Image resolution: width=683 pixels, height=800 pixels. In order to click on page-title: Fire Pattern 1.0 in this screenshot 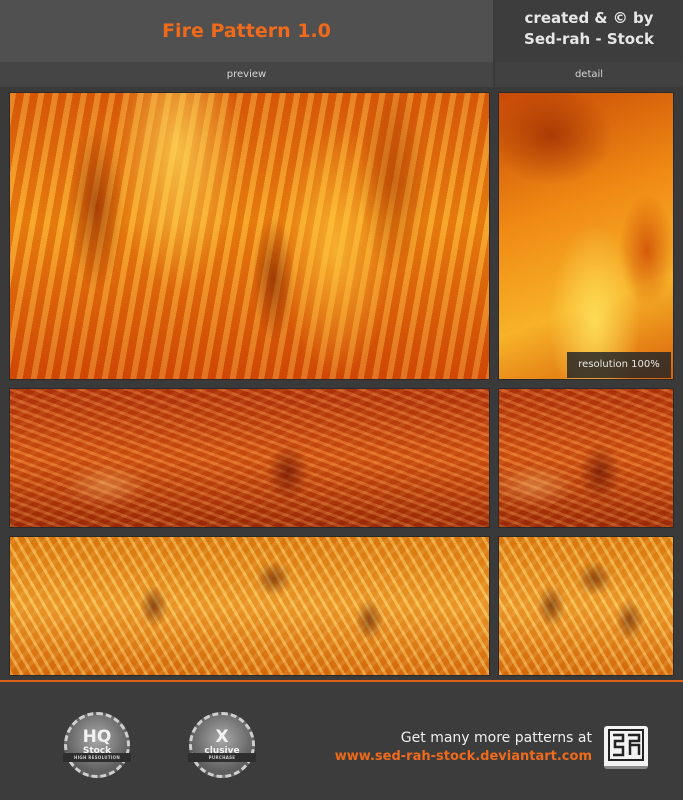, I will do `click(246, 31)`.